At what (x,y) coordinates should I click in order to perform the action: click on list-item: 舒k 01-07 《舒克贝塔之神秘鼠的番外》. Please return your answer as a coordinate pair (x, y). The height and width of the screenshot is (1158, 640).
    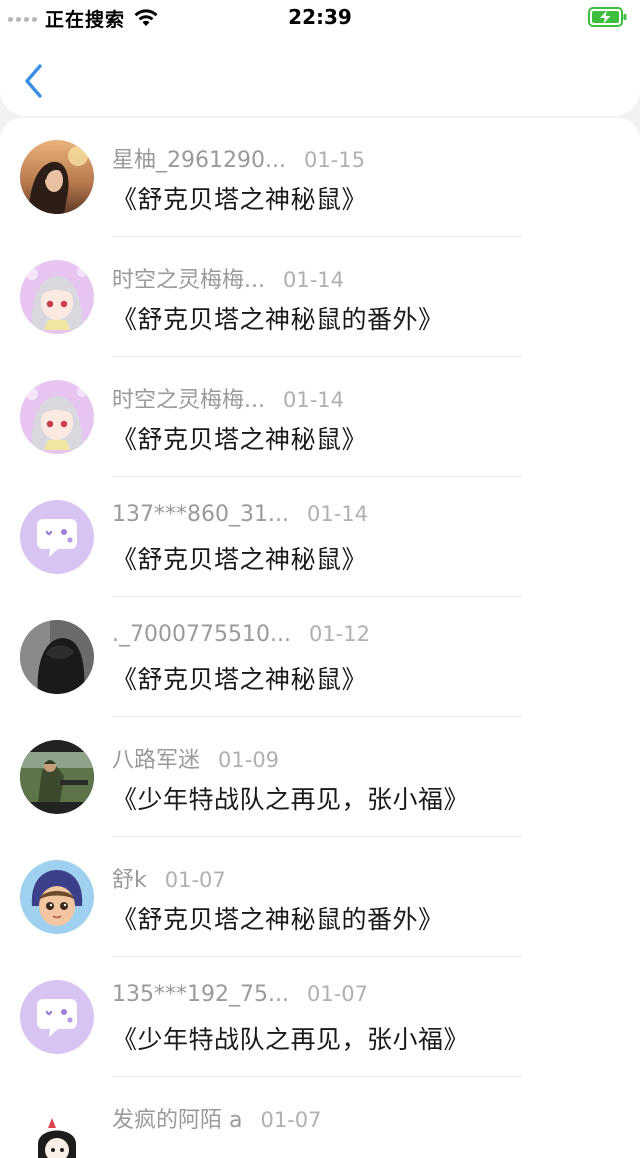
    Looking at the image, I should click on (320, 898).